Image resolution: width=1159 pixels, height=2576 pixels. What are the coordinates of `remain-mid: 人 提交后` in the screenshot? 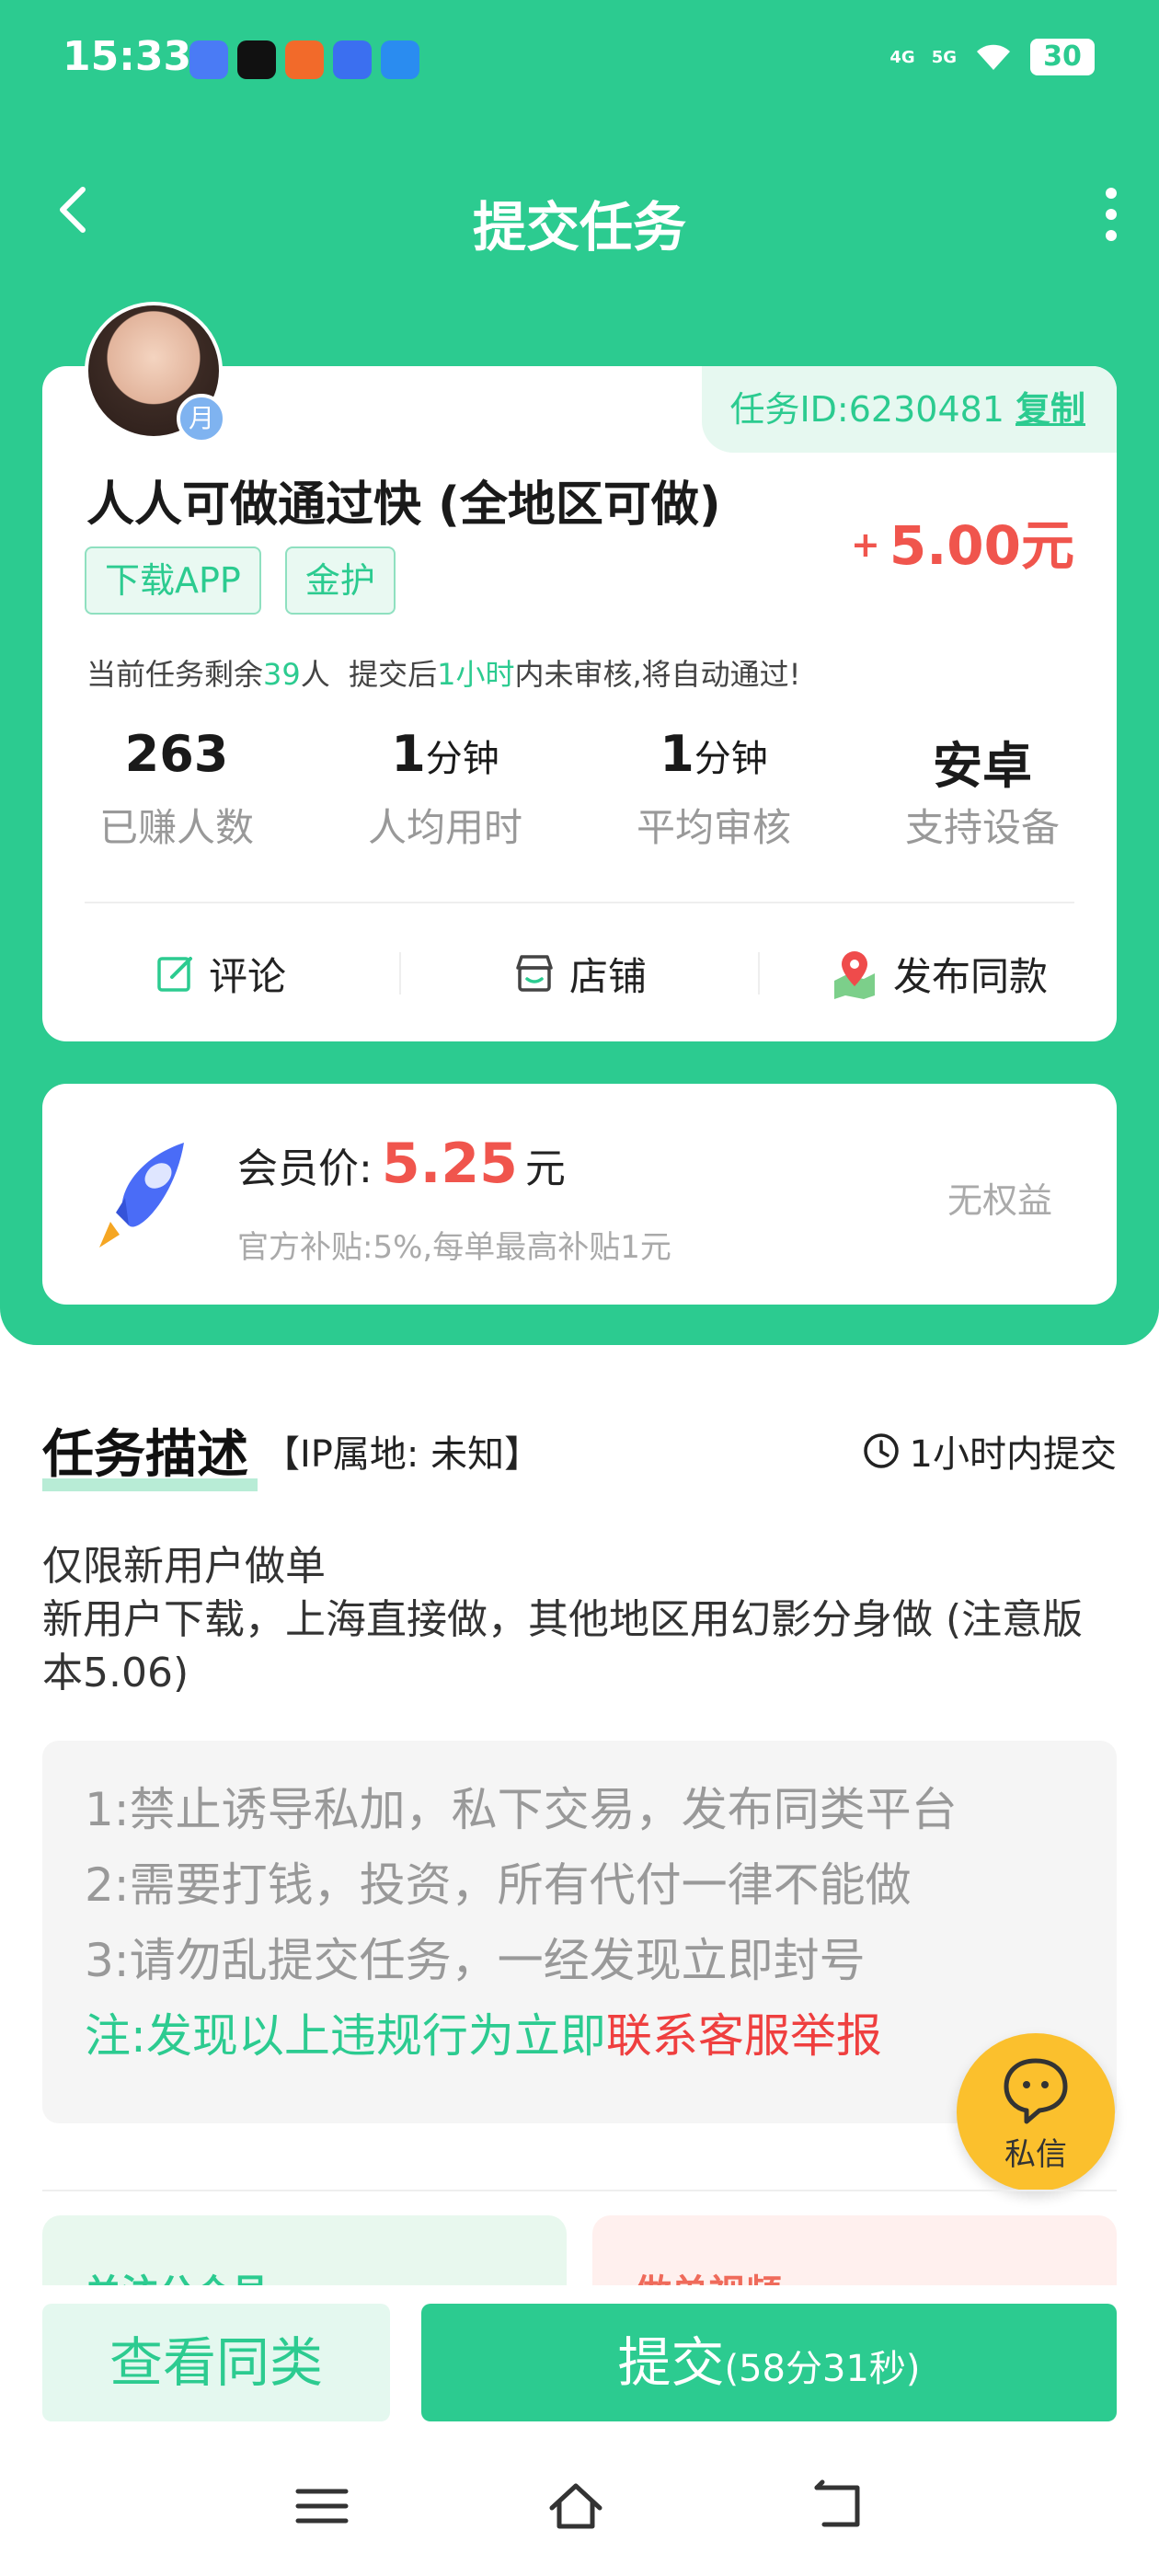 It's located at (369, 674).